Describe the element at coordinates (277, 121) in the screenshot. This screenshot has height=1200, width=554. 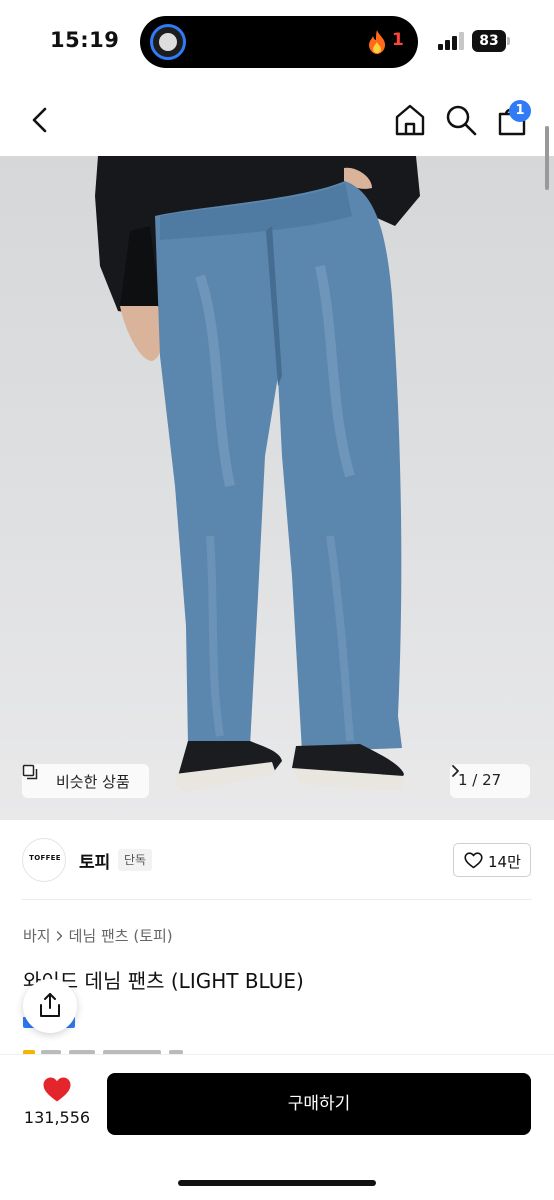
I see `top-nav-bar` at that location.